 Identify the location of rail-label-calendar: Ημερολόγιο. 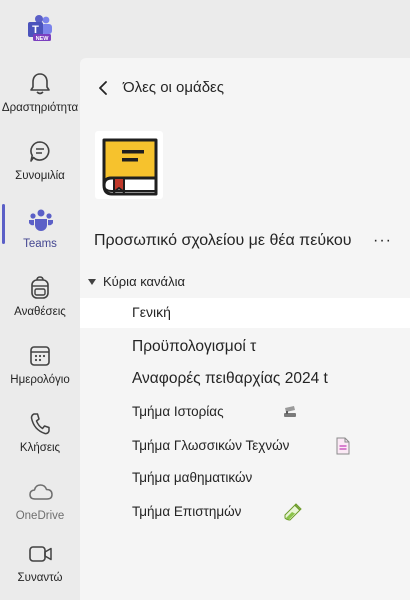
(40, 380).